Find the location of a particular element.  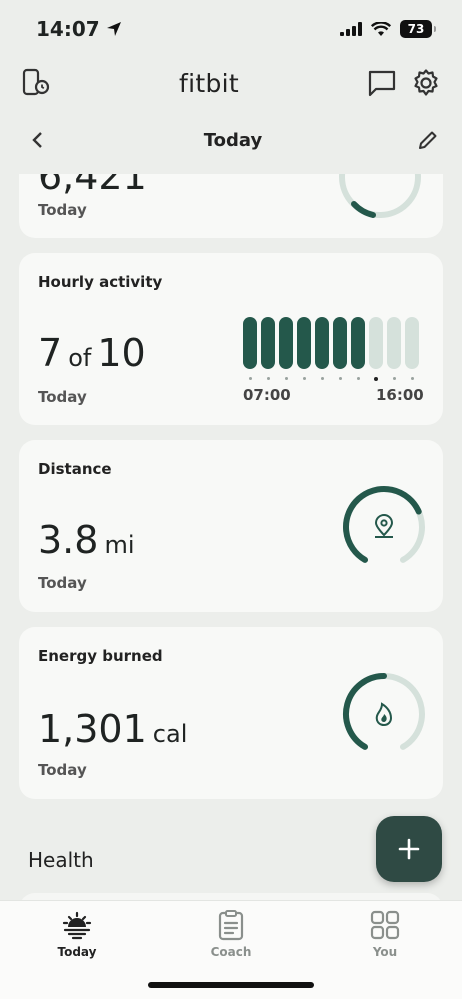

status-time-group: 14:07 is located at coordinates (79, 29).